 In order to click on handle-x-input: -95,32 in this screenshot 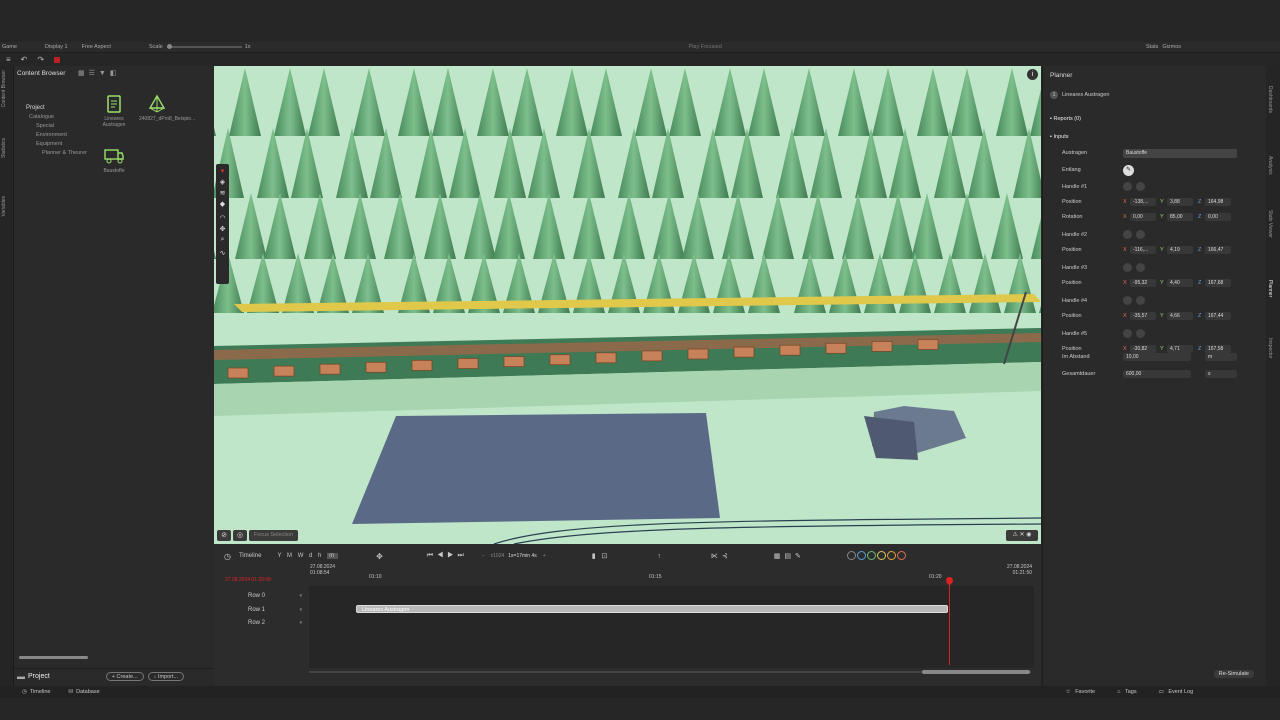, I will do `click(1143, 283)`.